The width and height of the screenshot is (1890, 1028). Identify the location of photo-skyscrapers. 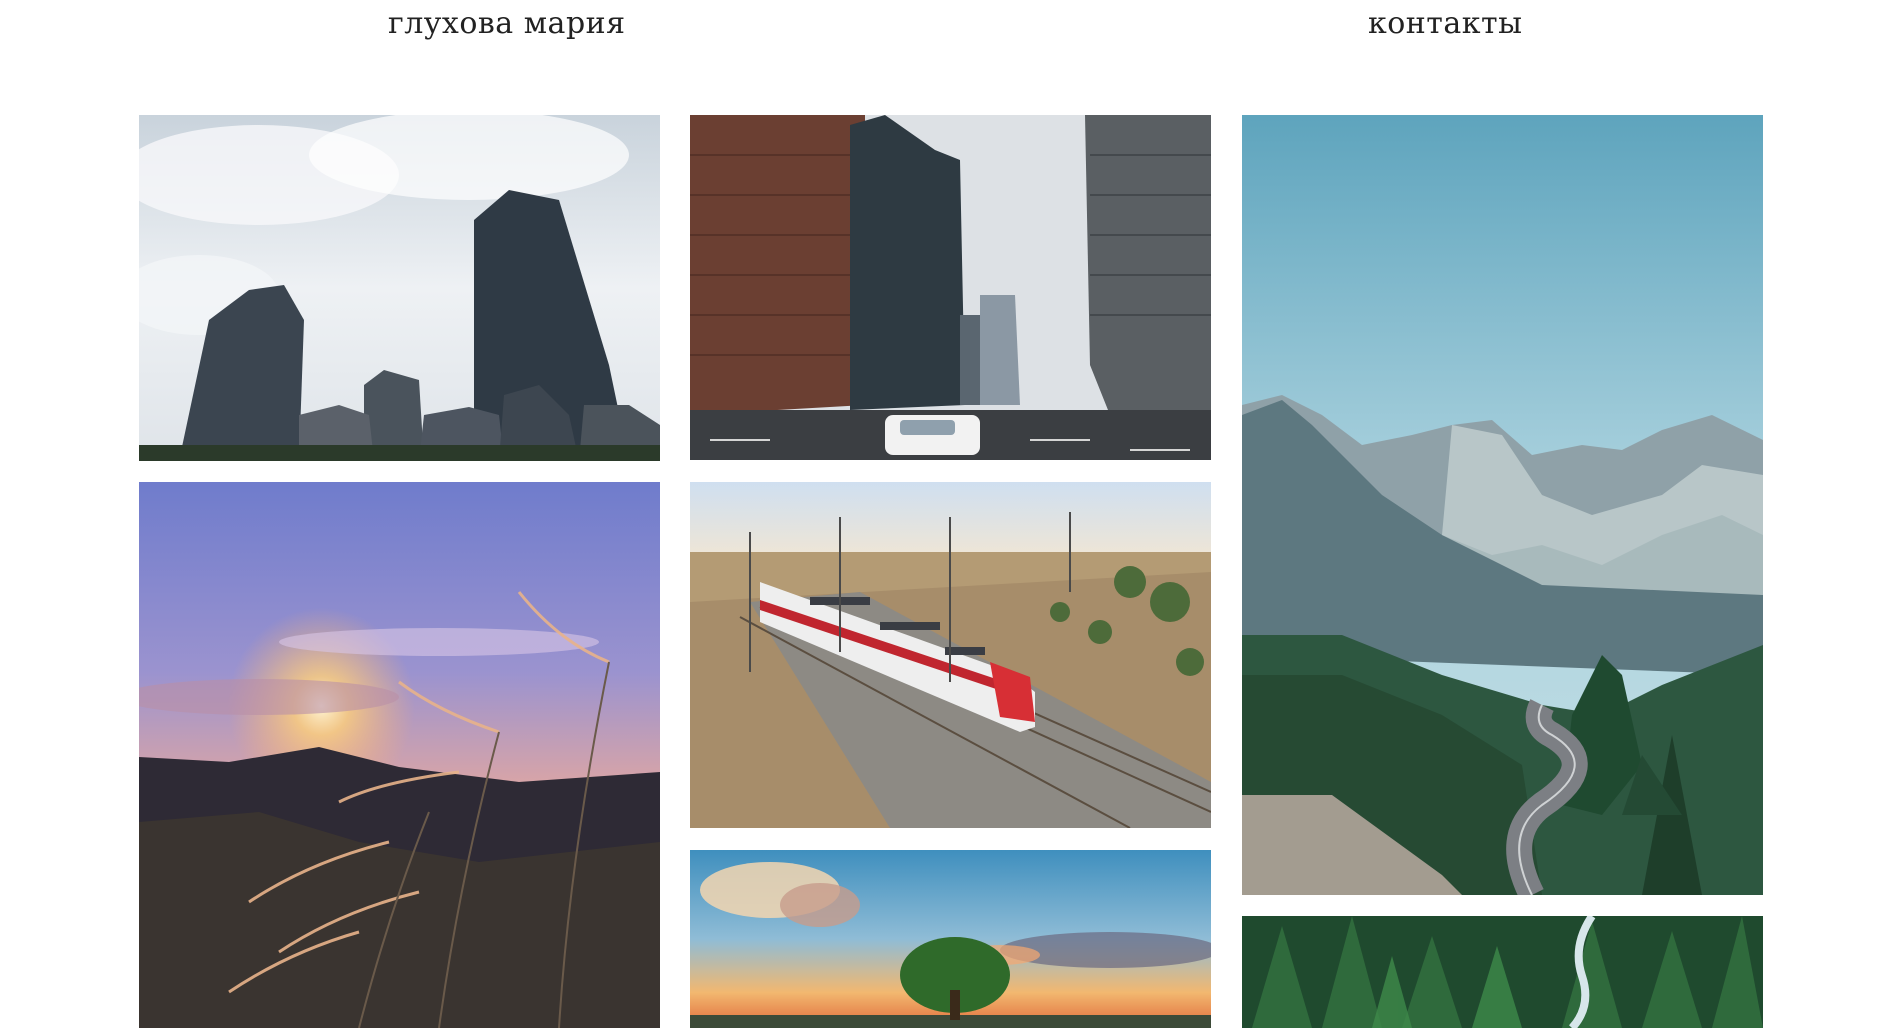
(399, 288).